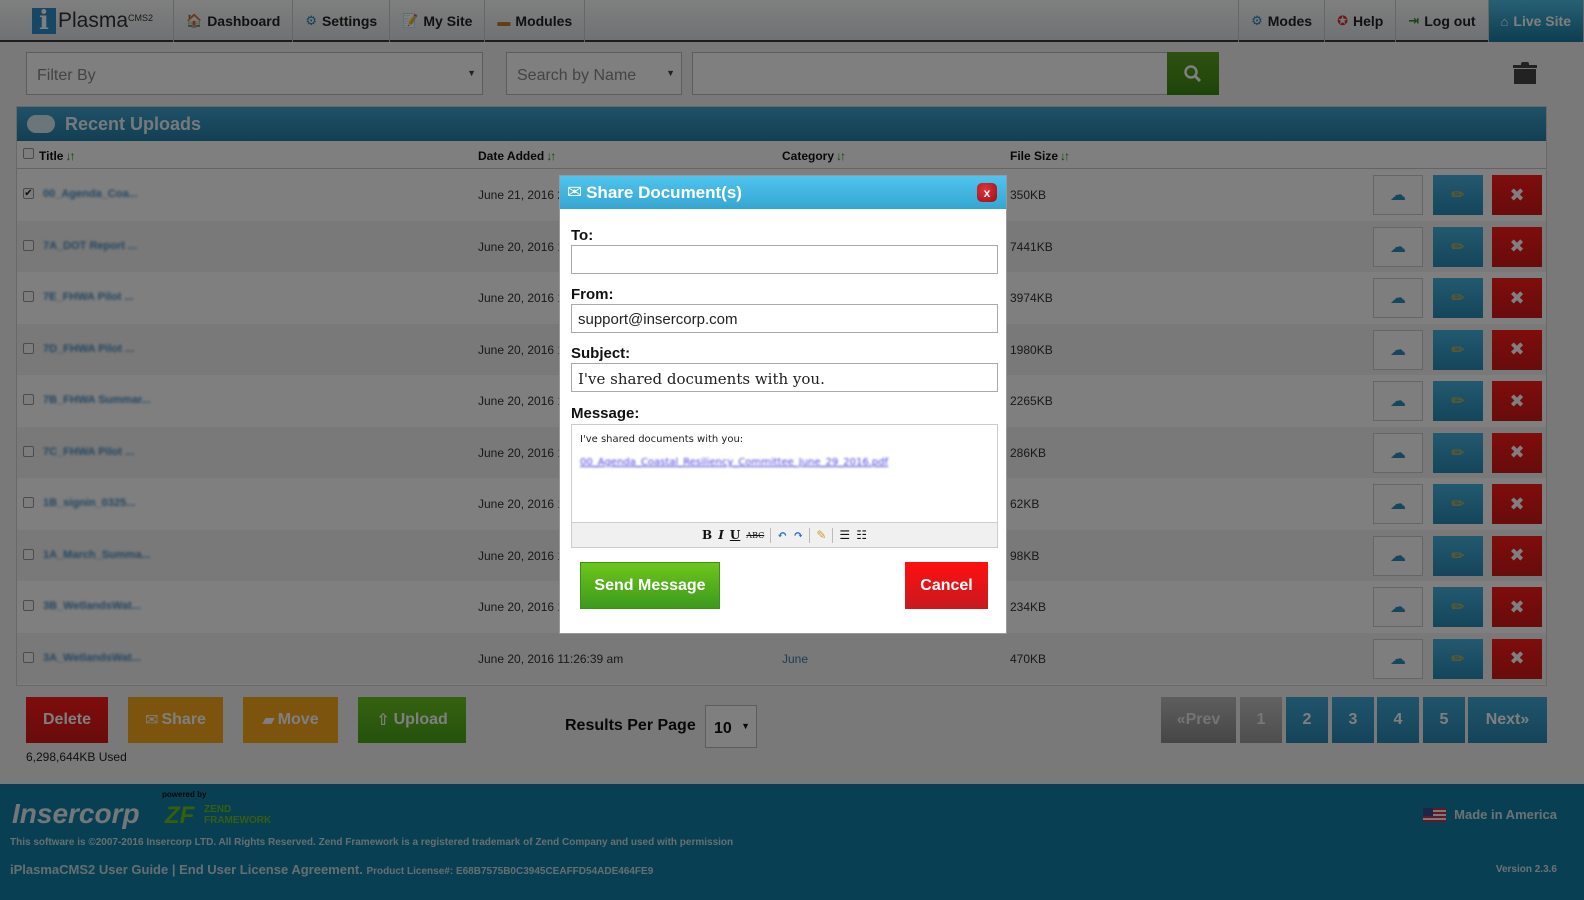 Image resolution: width=1584 pixels, height=900 pixels. I want to click on close-button: x, so click(987, 192).